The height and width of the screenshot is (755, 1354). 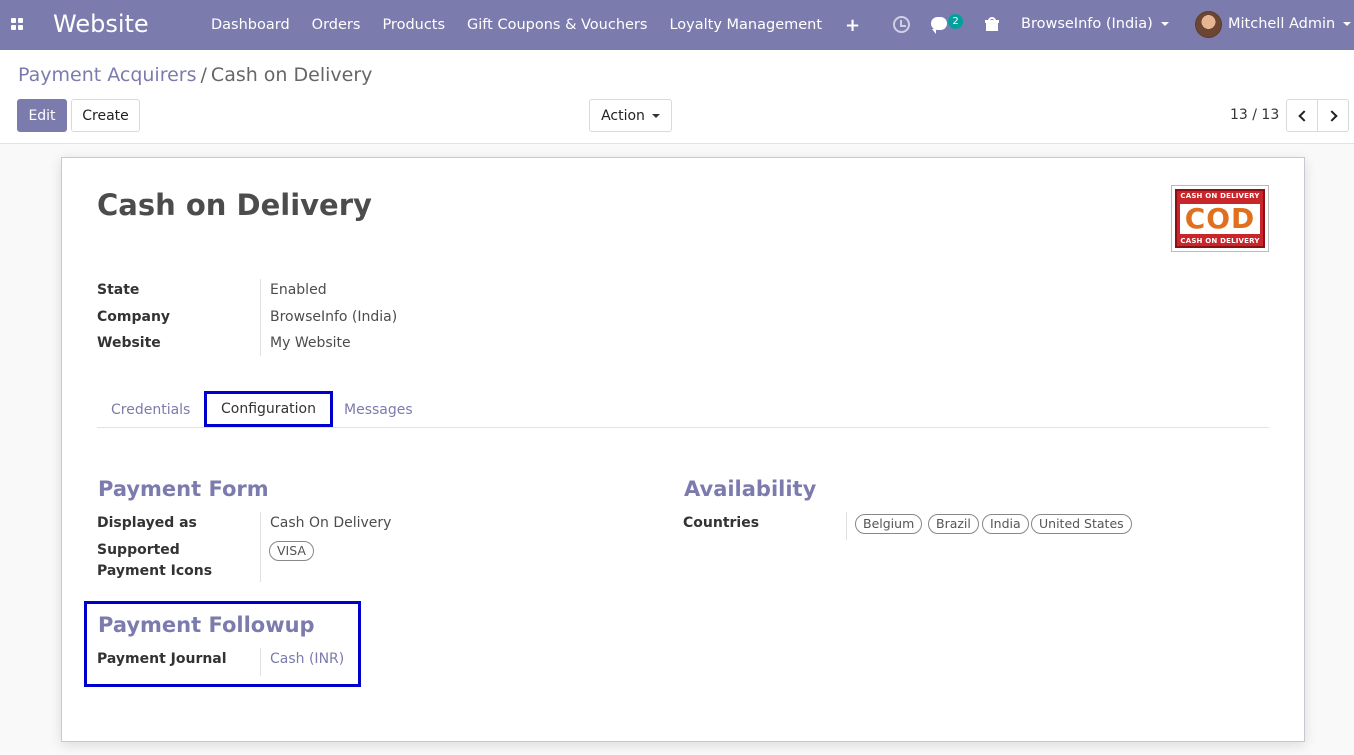 What do you see at coordinates (291, 551) in the screenshot?
I see `payment-icon-tag: VISA` at bounding box center [291, 551].